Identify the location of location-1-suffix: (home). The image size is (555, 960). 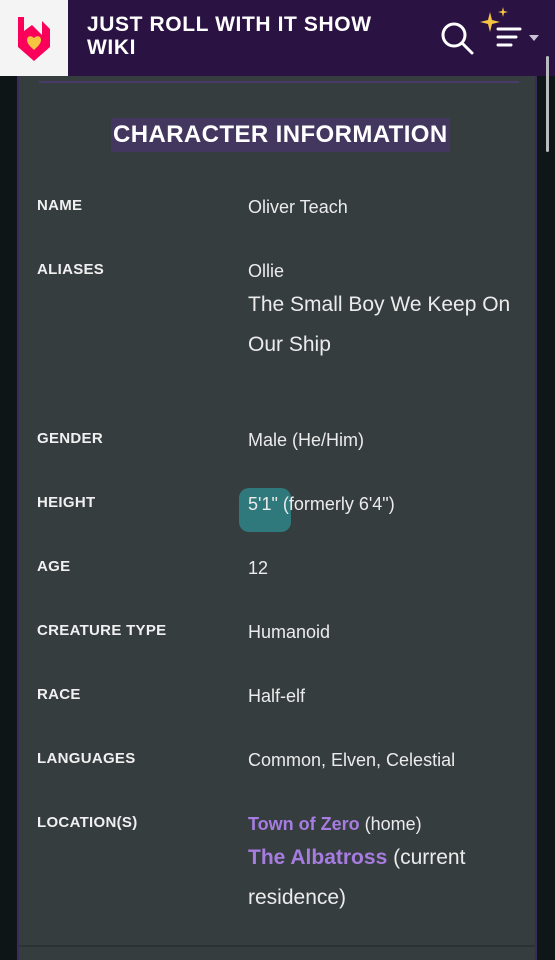
(390, 824).